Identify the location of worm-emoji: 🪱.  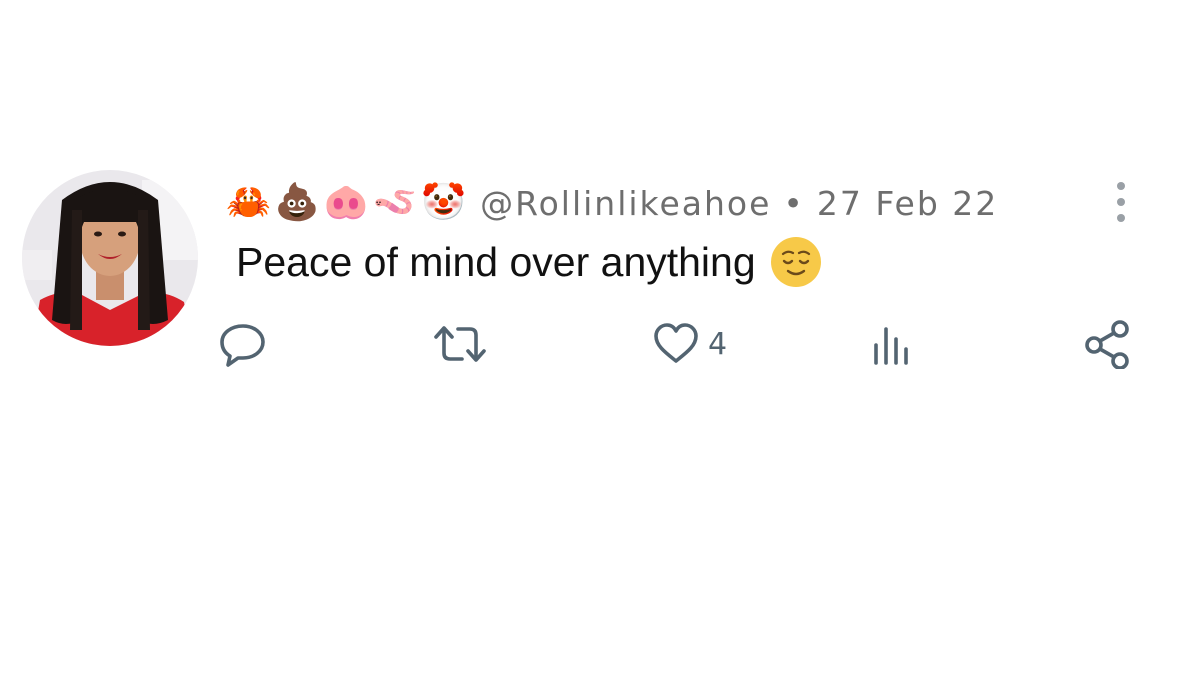
(395, 202).